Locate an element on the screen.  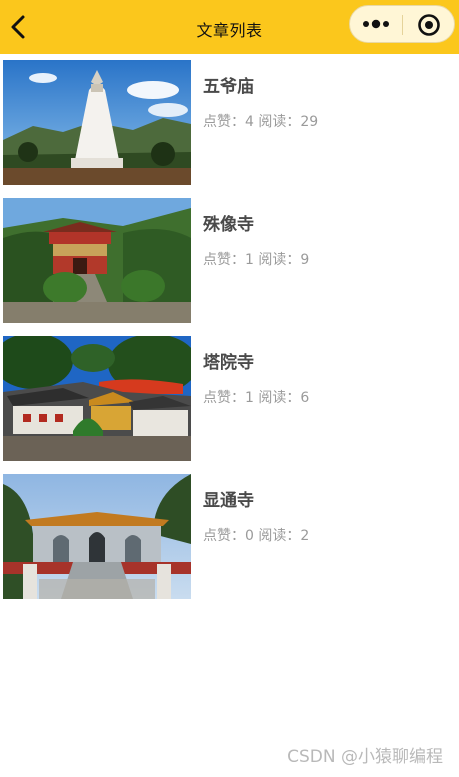
article-stats: 点赞：1 阅读：6 is located at coordinates (256, 398).